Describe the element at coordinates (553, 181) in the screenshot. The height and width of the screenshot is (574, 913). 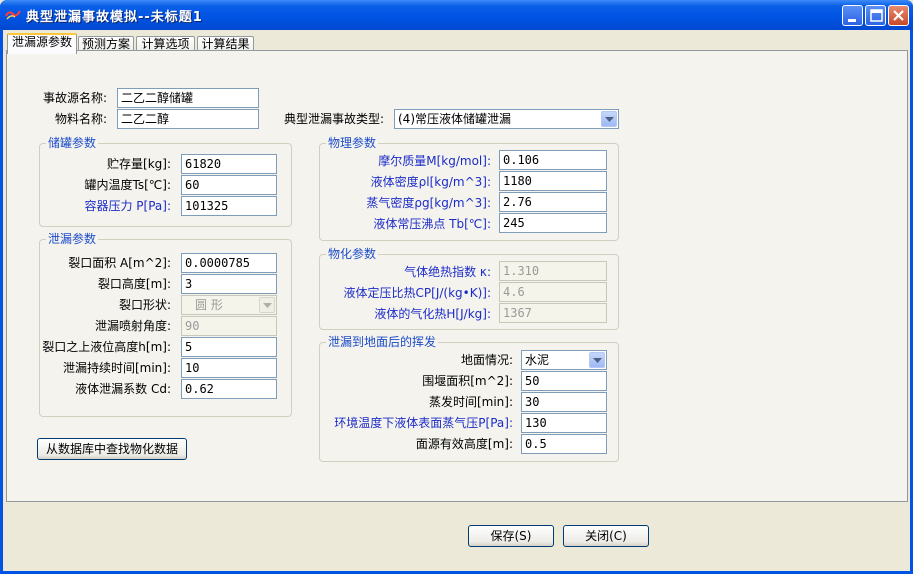
I see `liquid-density-input: 1180` at that location.